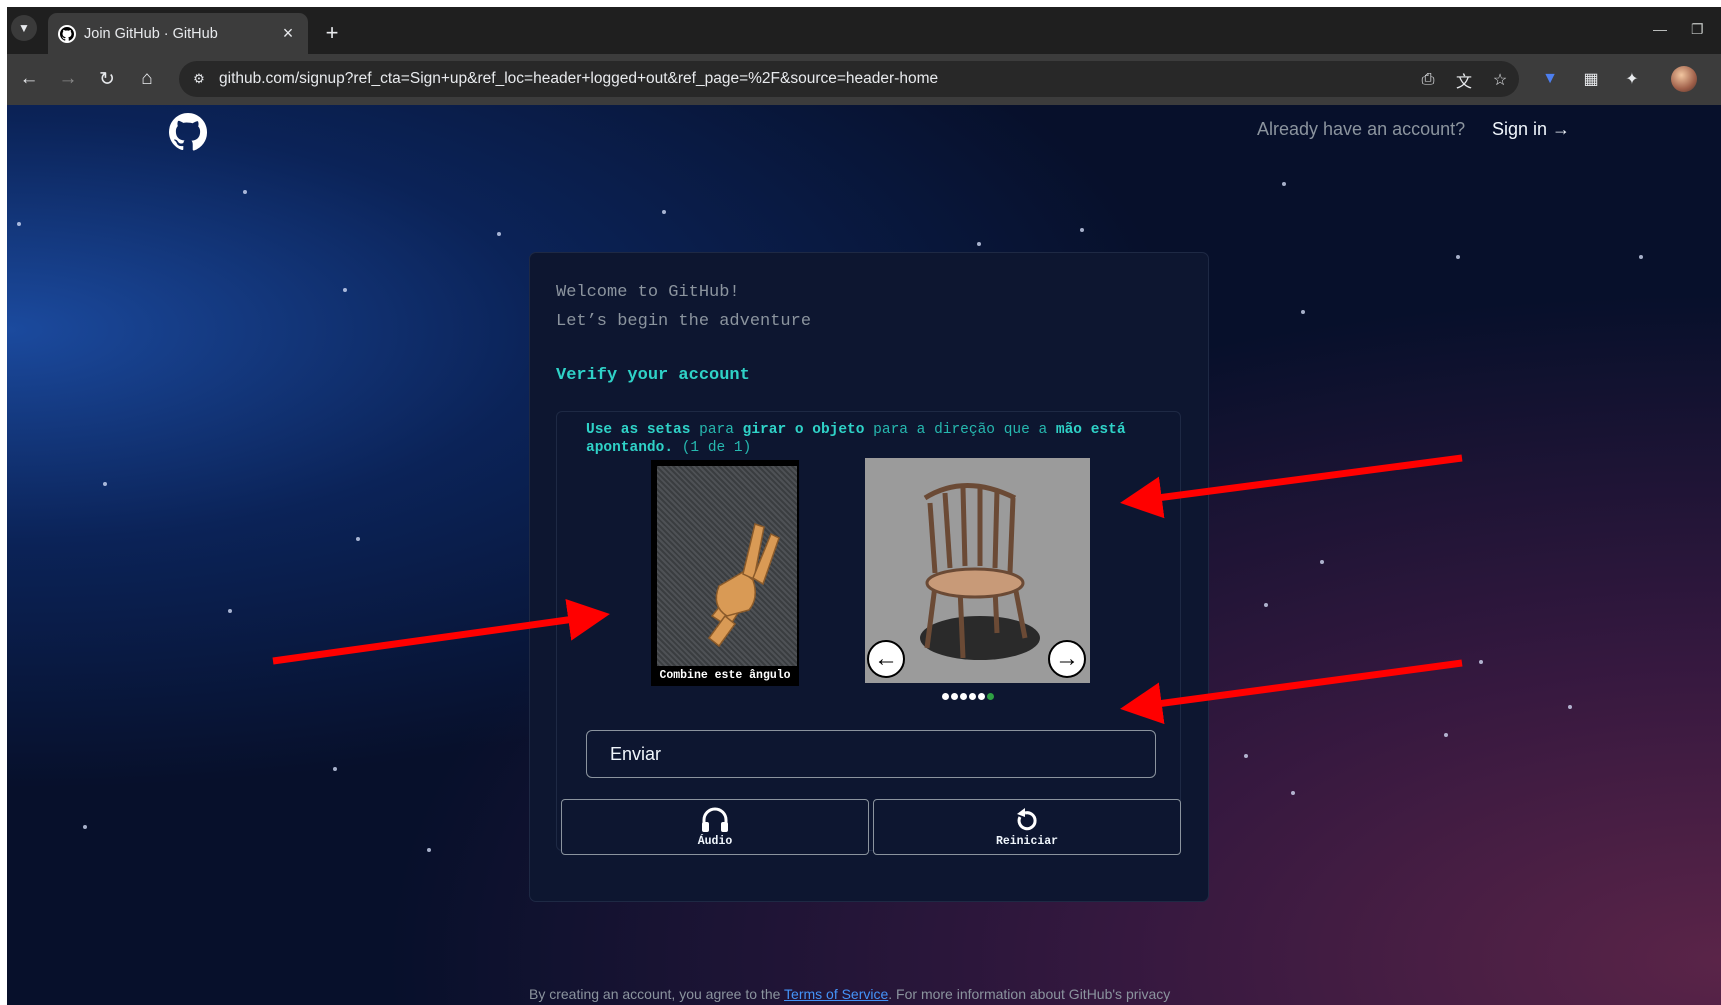 The height and width of the screenshot is (1005, 1721). What do you see at coordinates (107, 79) in the screenshot?
I see `reload-icon: ↻` at bounding box center [107, 79].